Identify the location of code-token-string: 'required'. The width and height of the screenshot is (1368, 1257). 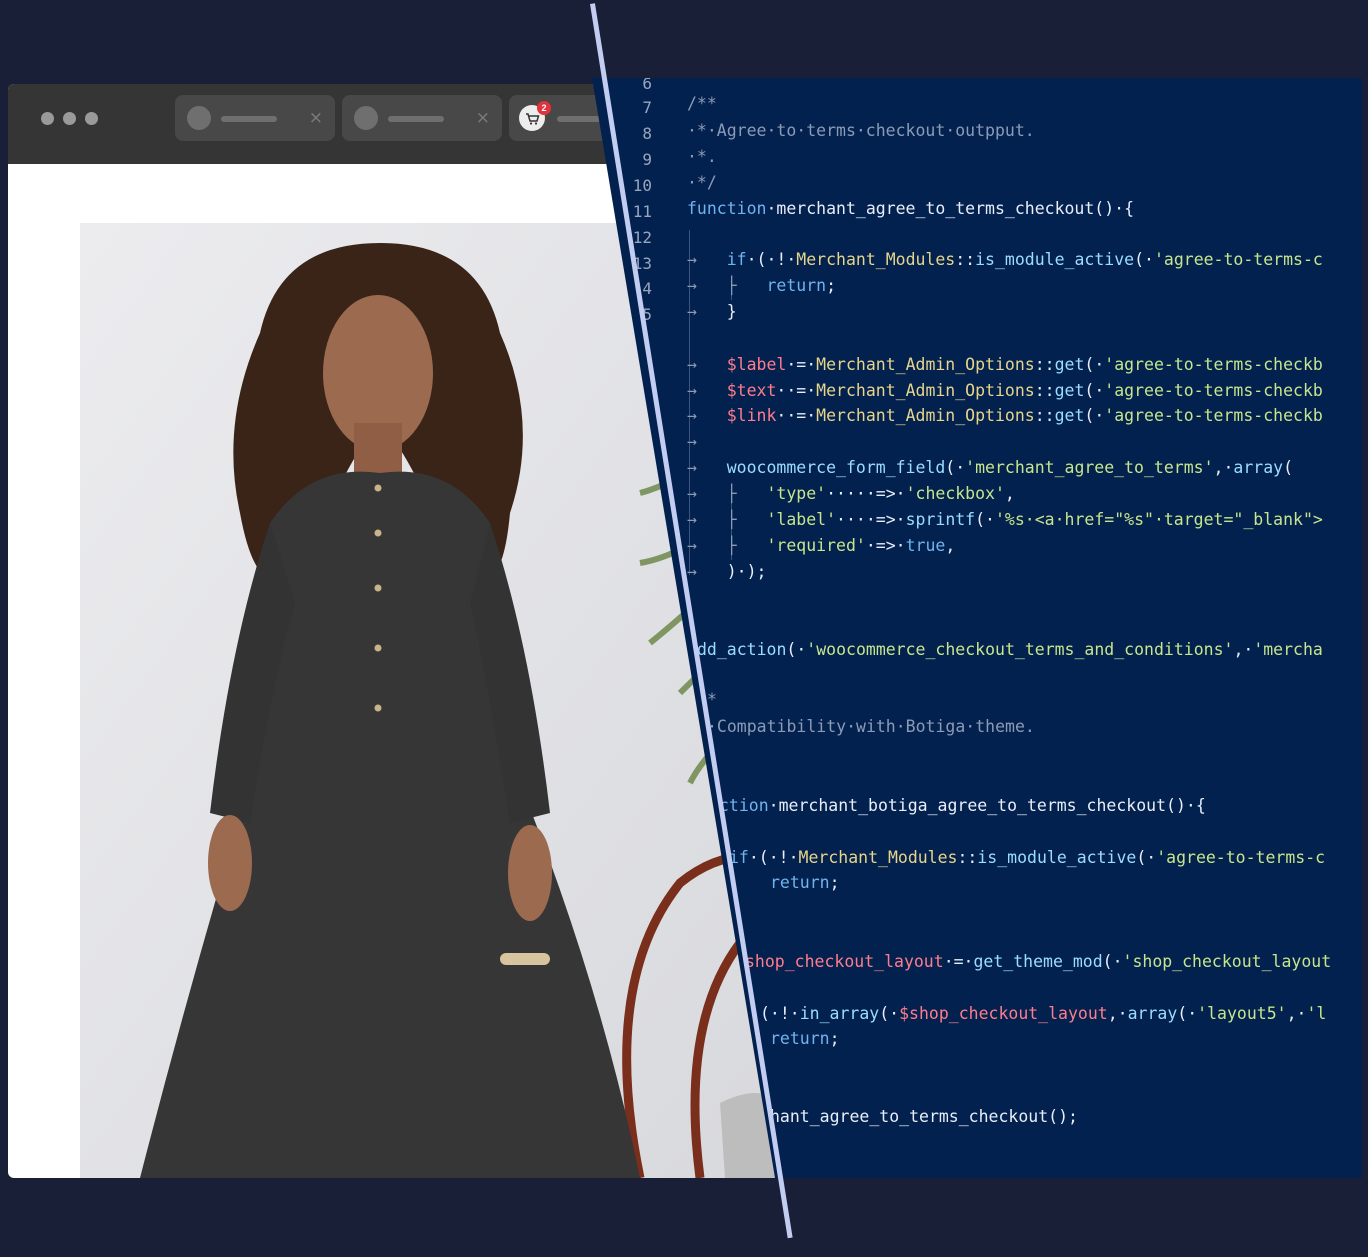
(816, 545).